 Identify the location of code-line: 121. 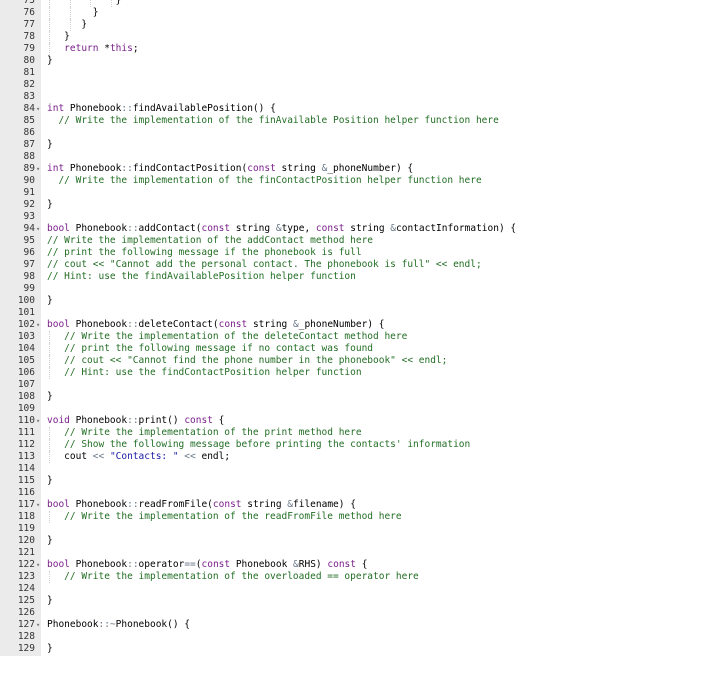
(356, 553).